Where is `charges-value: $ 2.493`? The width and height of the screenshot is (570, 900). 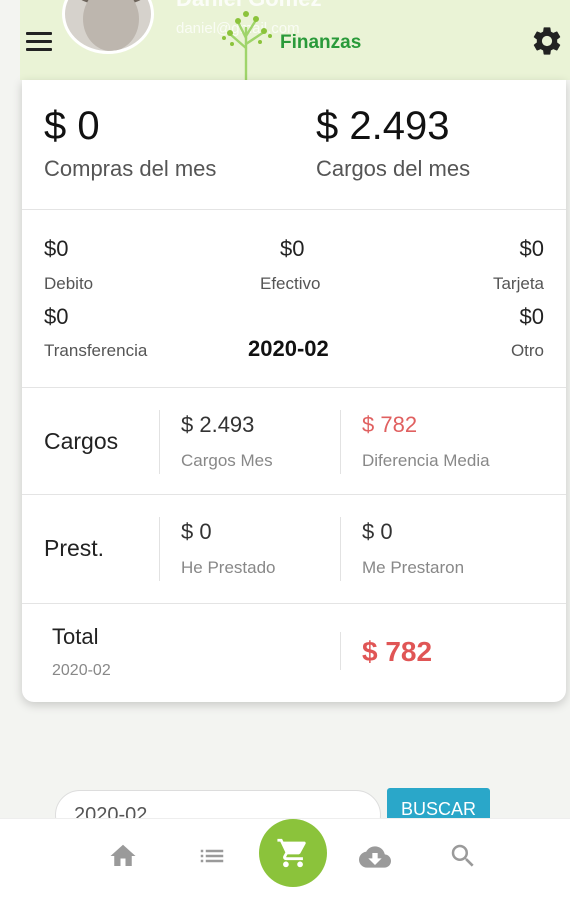 charges-value: $ 2.493 is located at coordinates (383, 126).